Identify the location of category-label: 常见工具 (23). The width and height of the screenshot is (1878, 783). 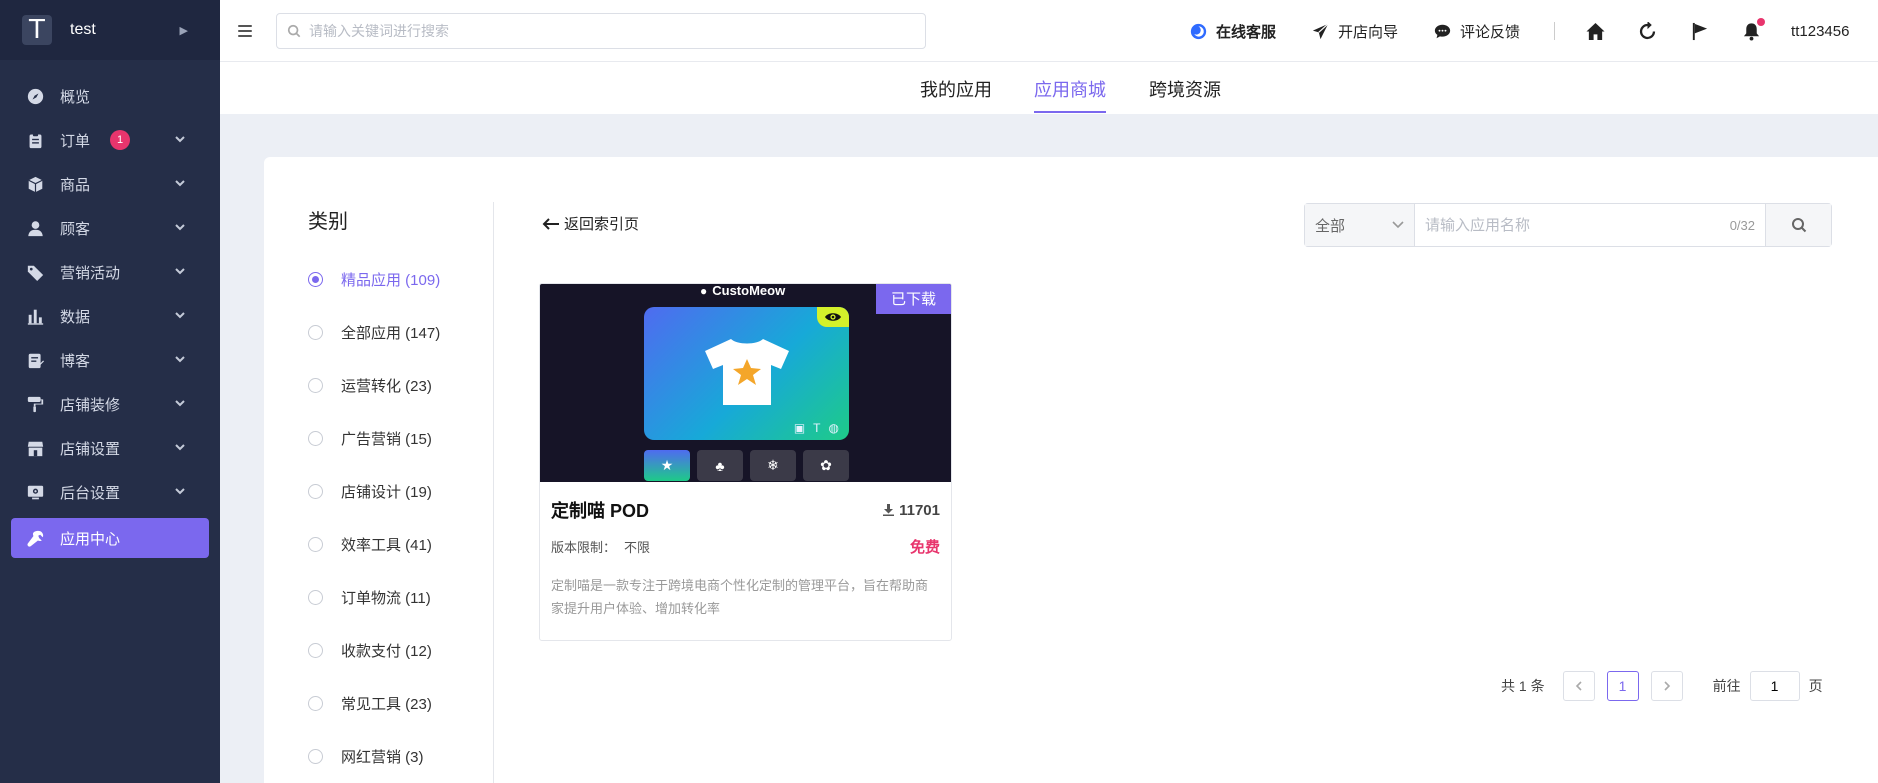
(386, 704).